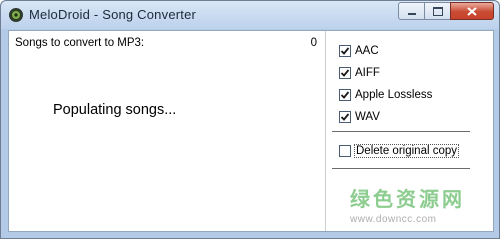 Image resolution: width=500 pixels, height=240 pixels. Describe the element at coordinates (401, 168) in the screenshot. I see `bottom-separator` at that location.